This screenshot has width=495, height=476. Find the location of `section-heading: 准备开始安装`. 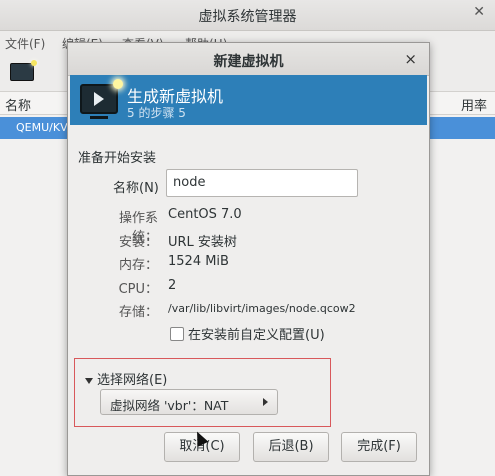

section-heading: 准备开始安装 is located at coordinates (117, 158).